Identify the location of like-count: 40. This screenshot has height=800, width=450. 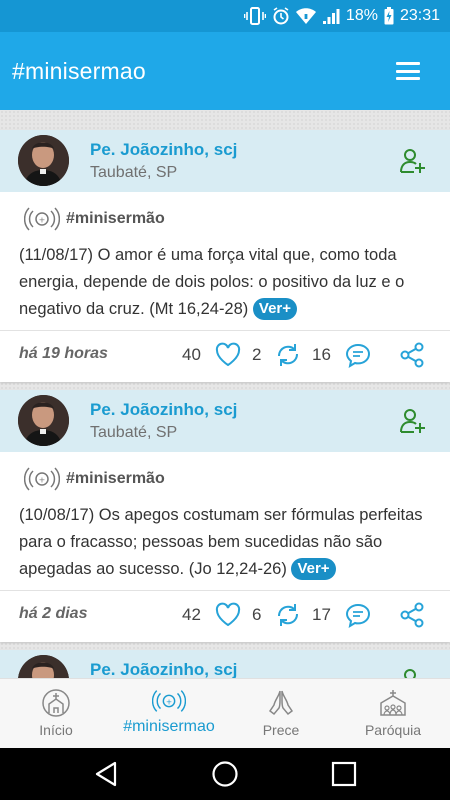
(191, 354).